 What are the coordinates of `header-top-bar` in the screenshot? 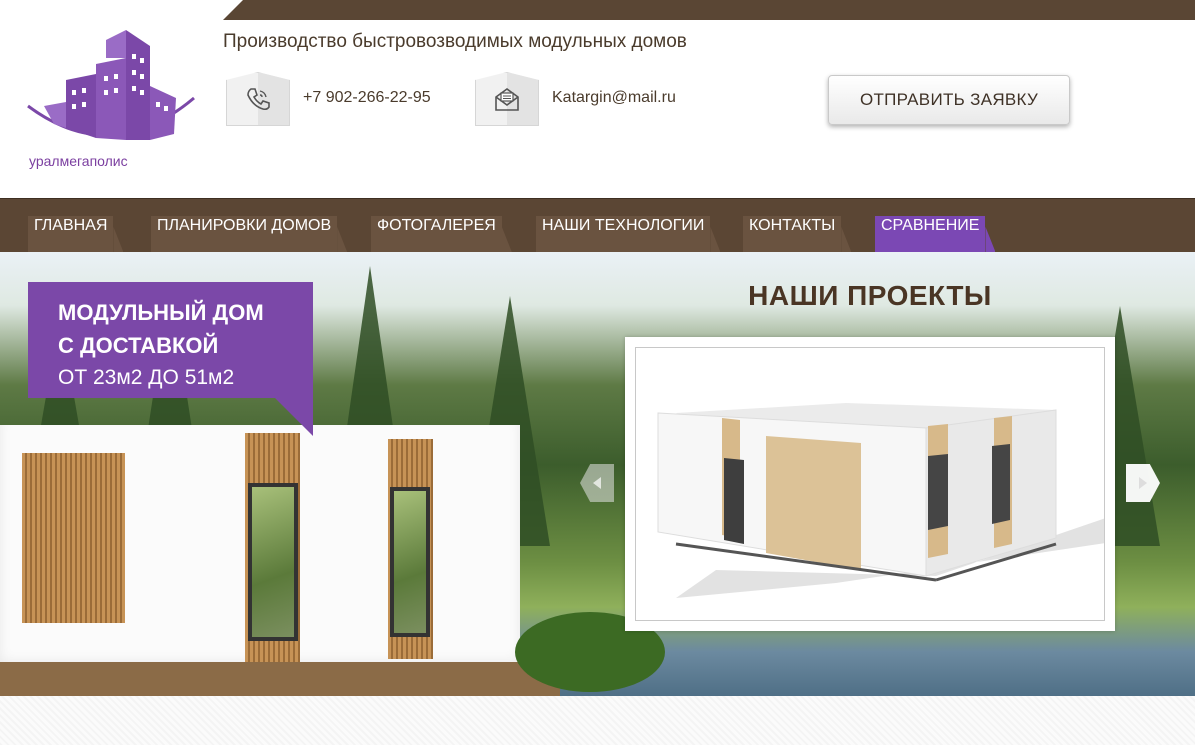 It's located at (709, 10).